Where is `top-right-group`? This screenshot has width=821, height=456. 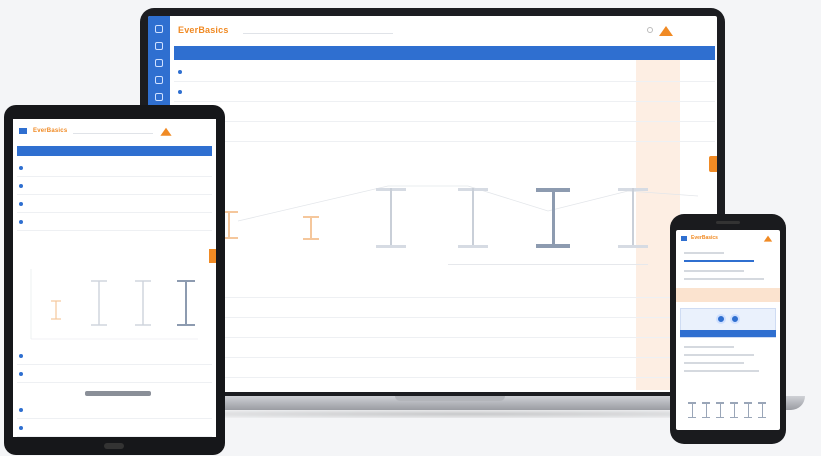
top-right-group is located at coordinates (678, 30).